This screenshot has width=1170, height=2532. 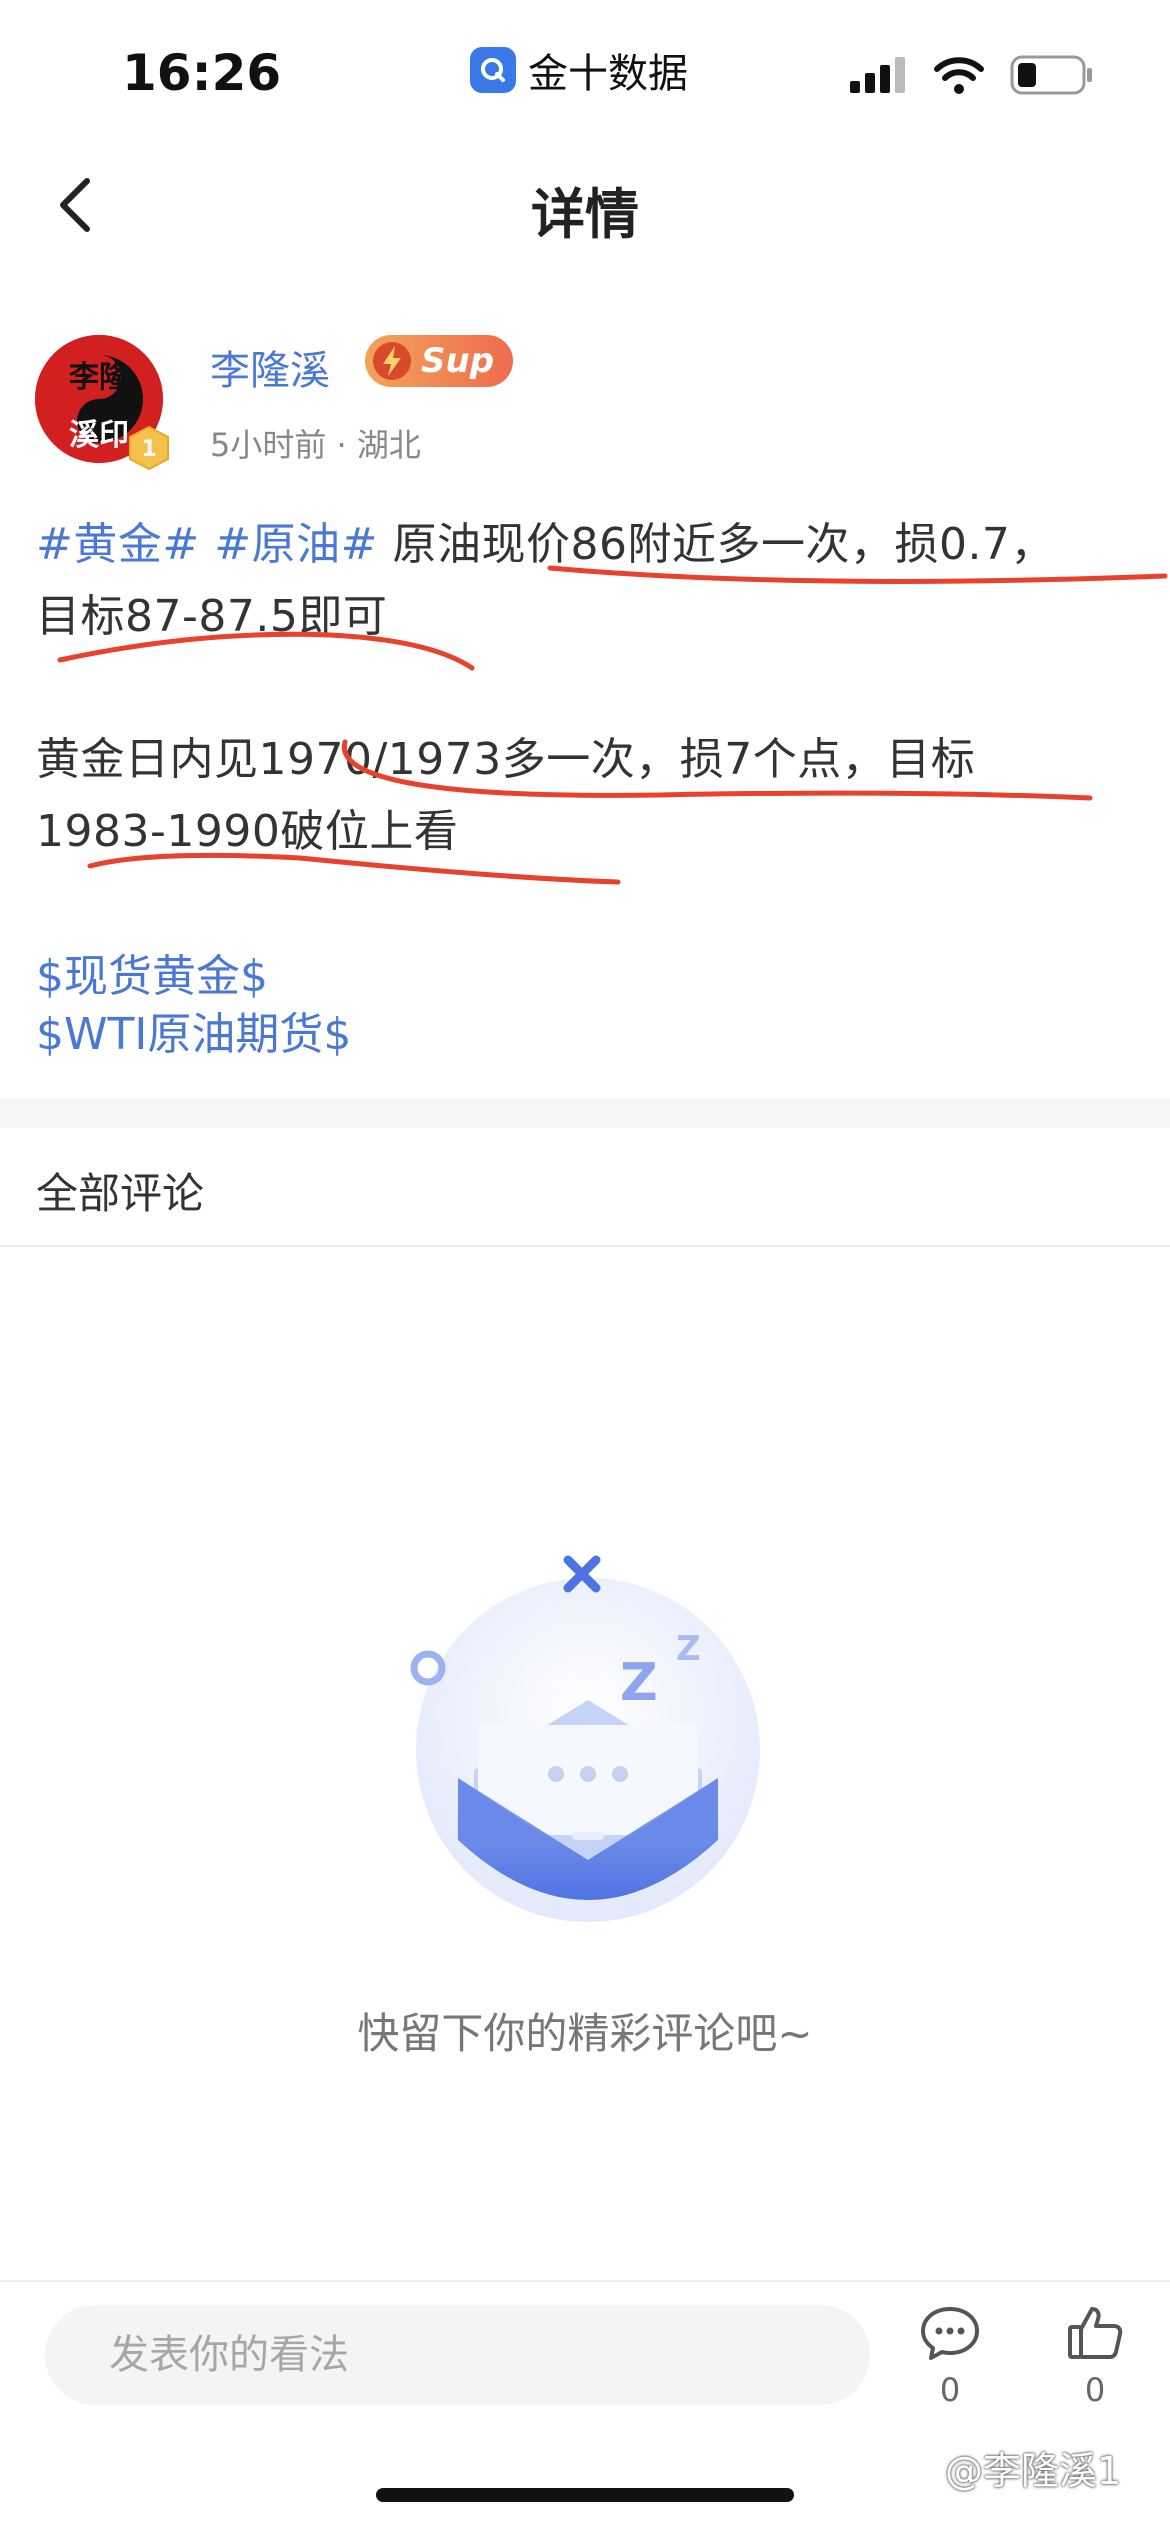 What do you see at coordinates (270, 367) in the screenshot?
I see `author-name: 李隆溪` at bounding box center [270, 367].